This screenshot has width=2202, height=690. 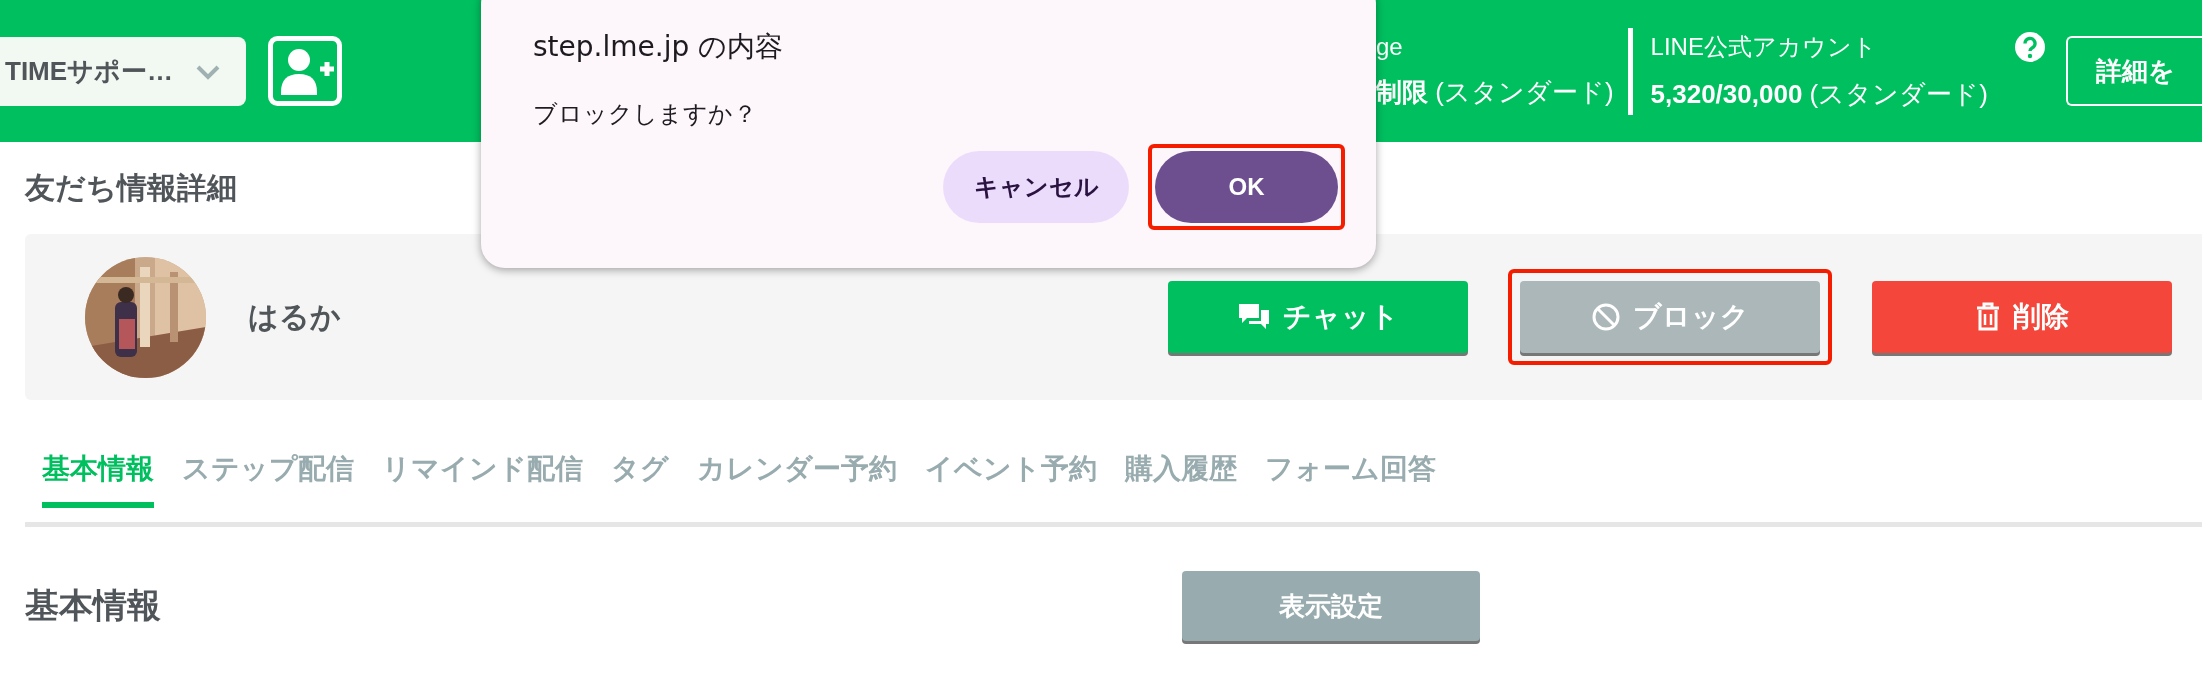 What do you see at coordinates (1246, 187) in the screenshot?
I see `ok-button: OK` at bounding box center [1246, 187].